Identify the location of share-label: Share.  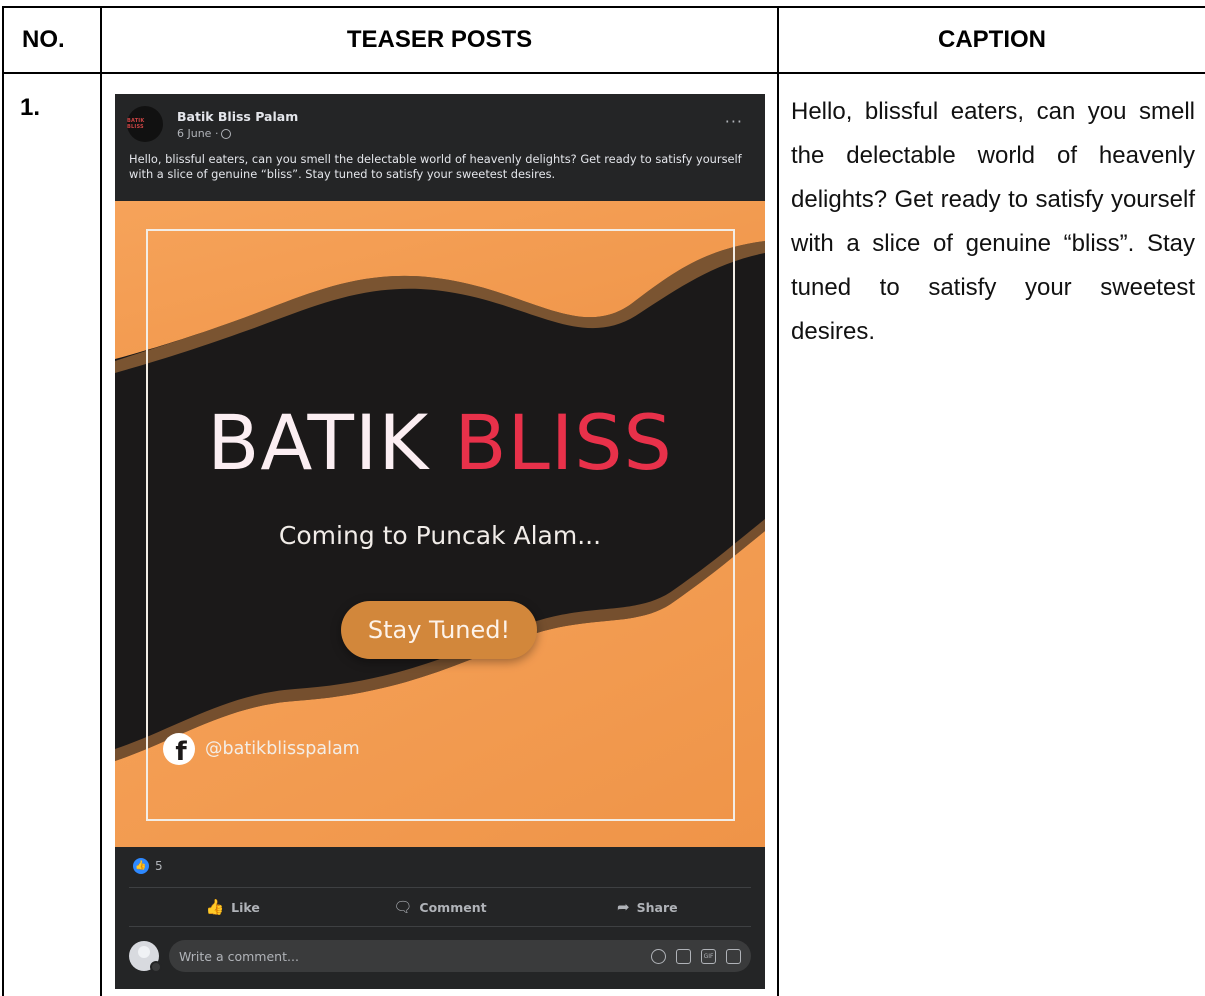
(657, 907).